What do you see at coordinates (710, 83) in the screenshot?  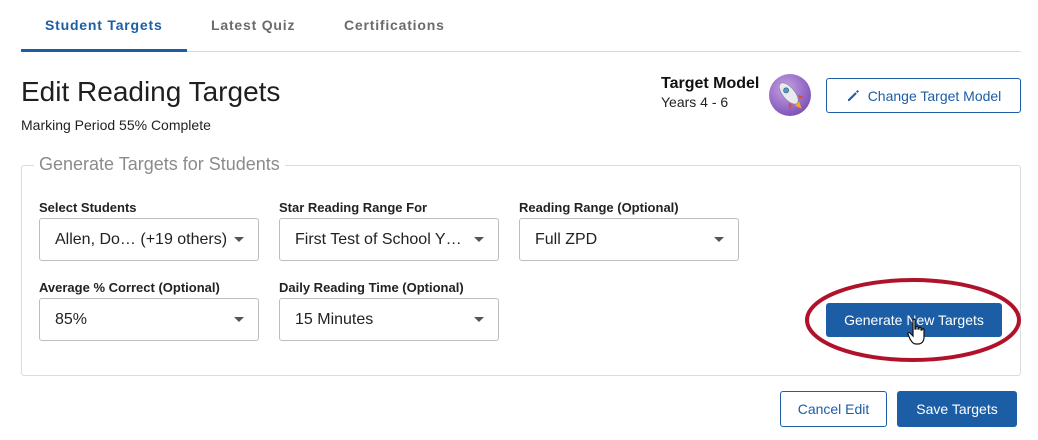 I see `target-model-label: Target Model` at bounding box center [710, 83].